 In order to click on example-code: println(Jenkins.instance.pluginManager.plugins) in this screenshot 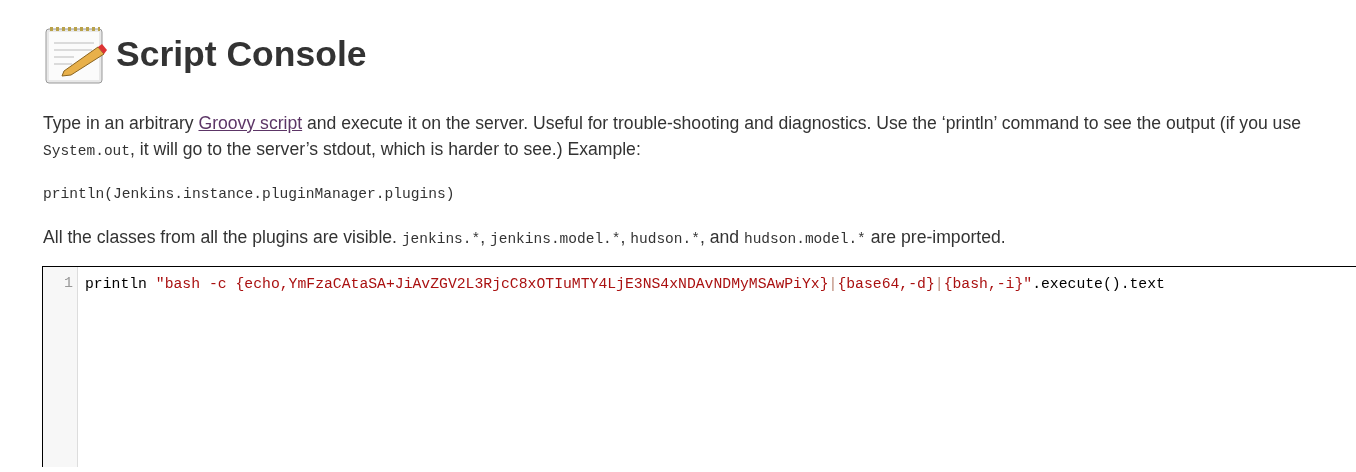, I will do `click(249, 194)`.